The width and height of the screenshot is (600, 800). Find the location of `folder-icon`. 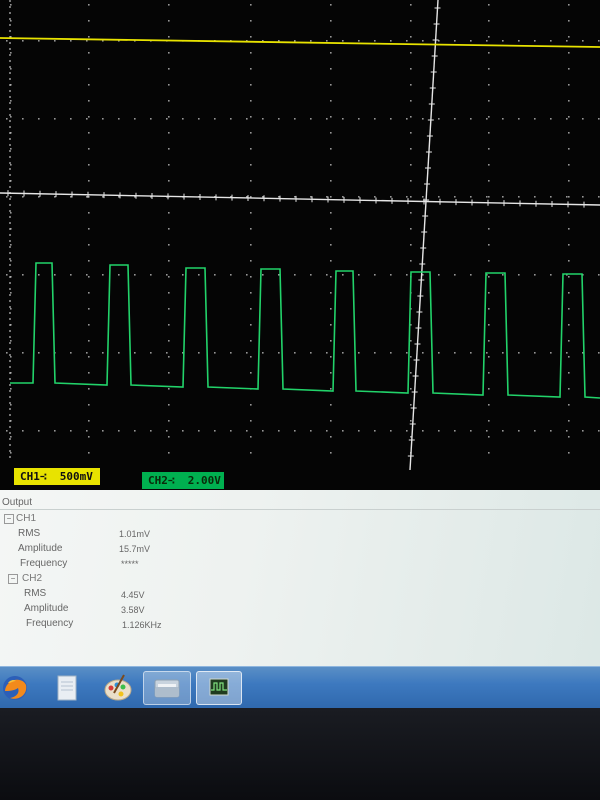

folder-icon is located at coordinates (167, 688).